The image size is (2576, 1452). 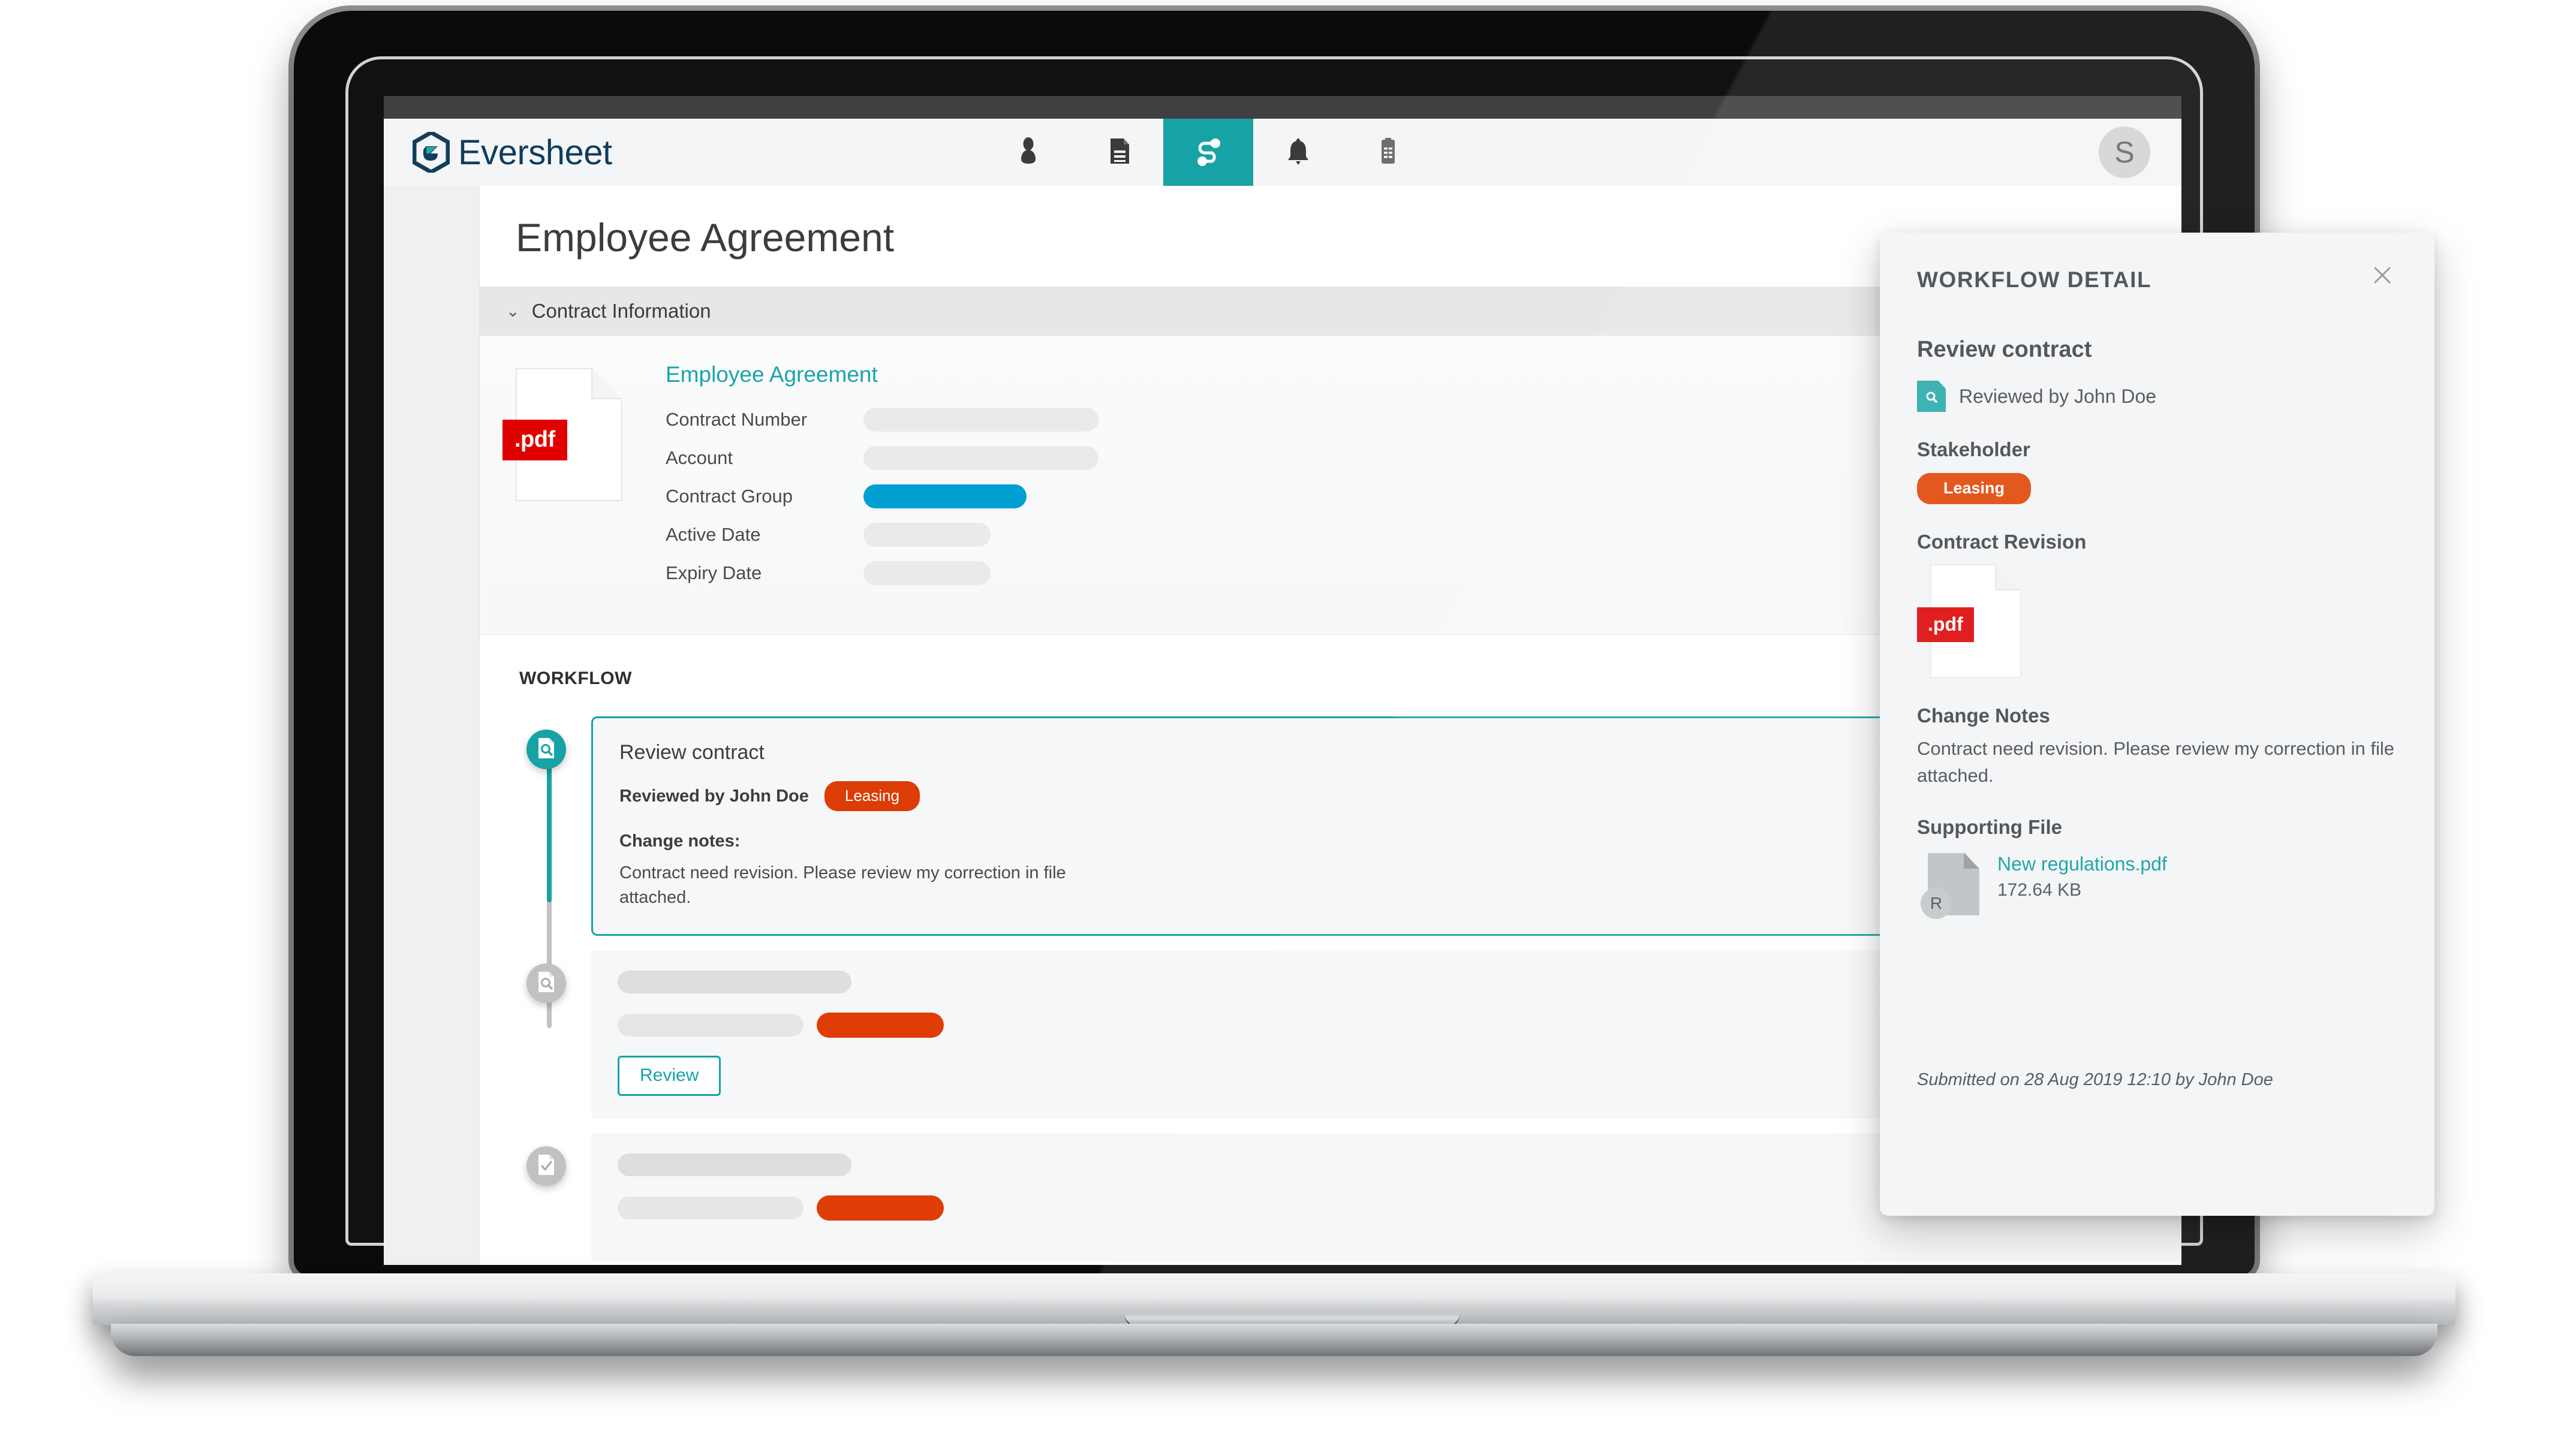 I want to click on file-badge: R, so click(x=1936, y=903).